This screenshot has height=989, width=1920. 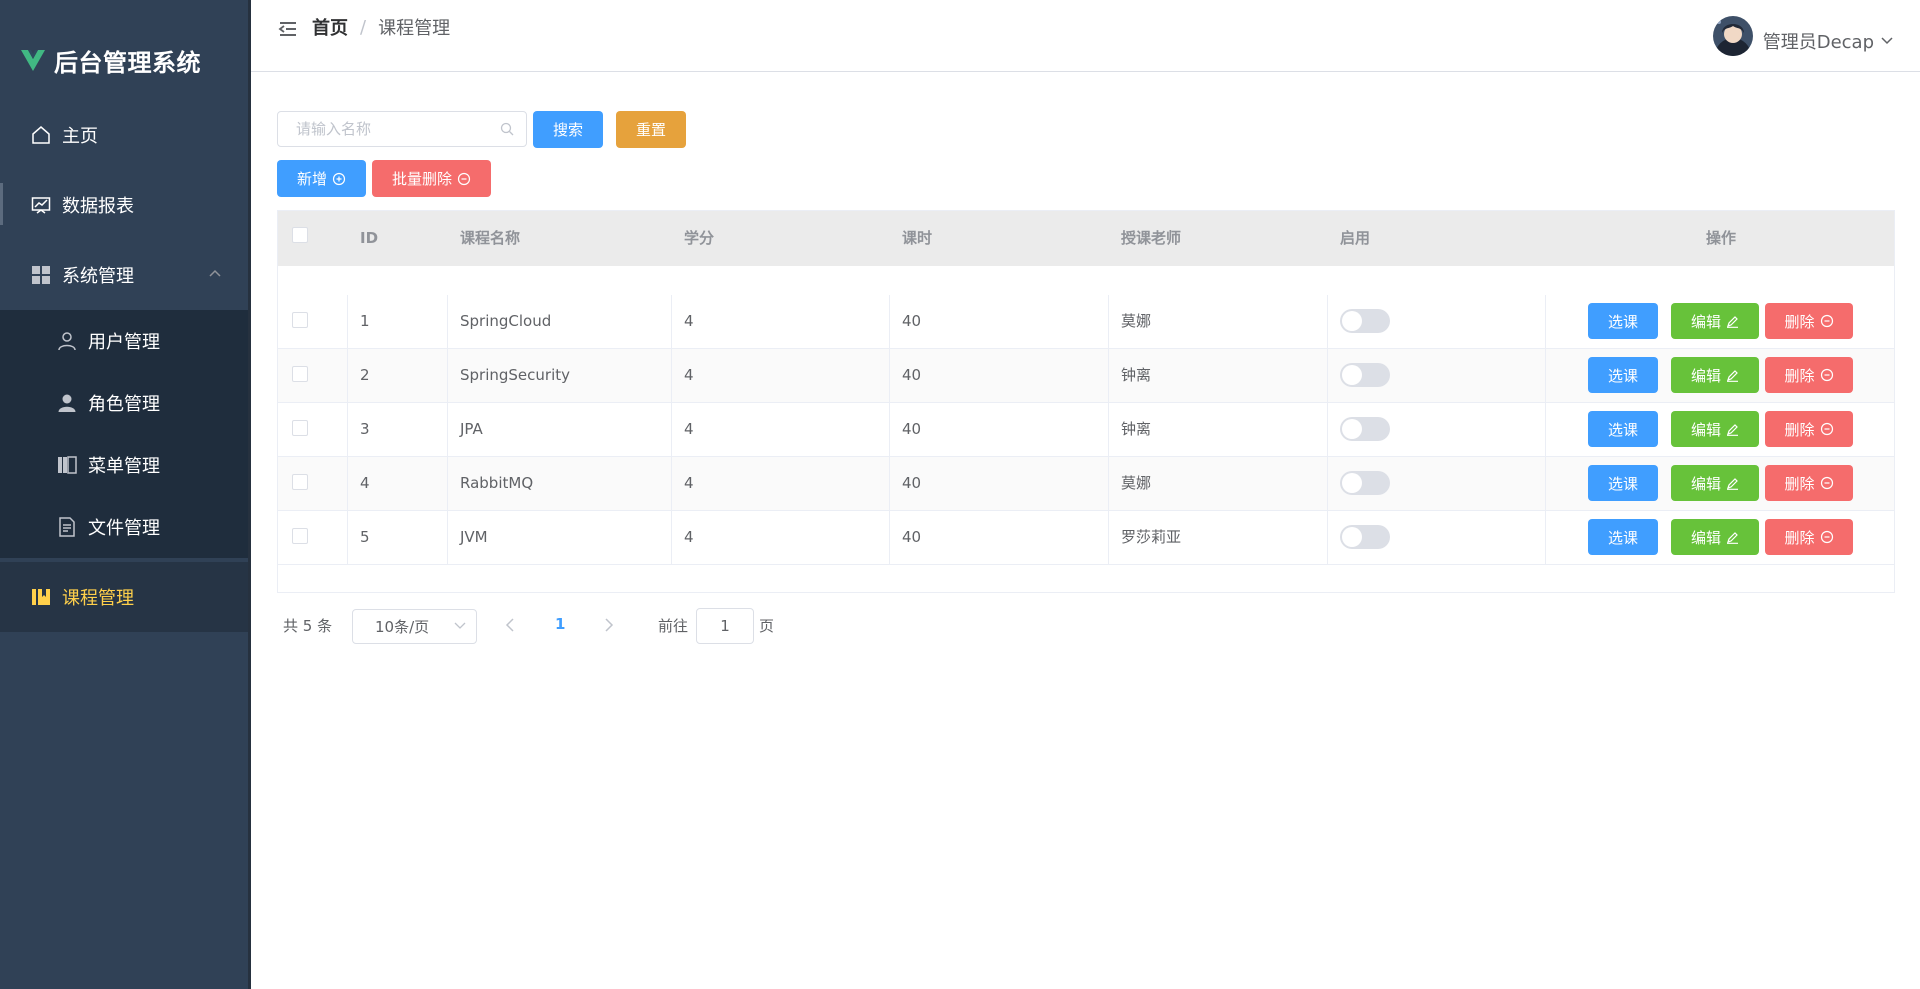 I want to click on add-button: 新增, so click(x=321, y=178).